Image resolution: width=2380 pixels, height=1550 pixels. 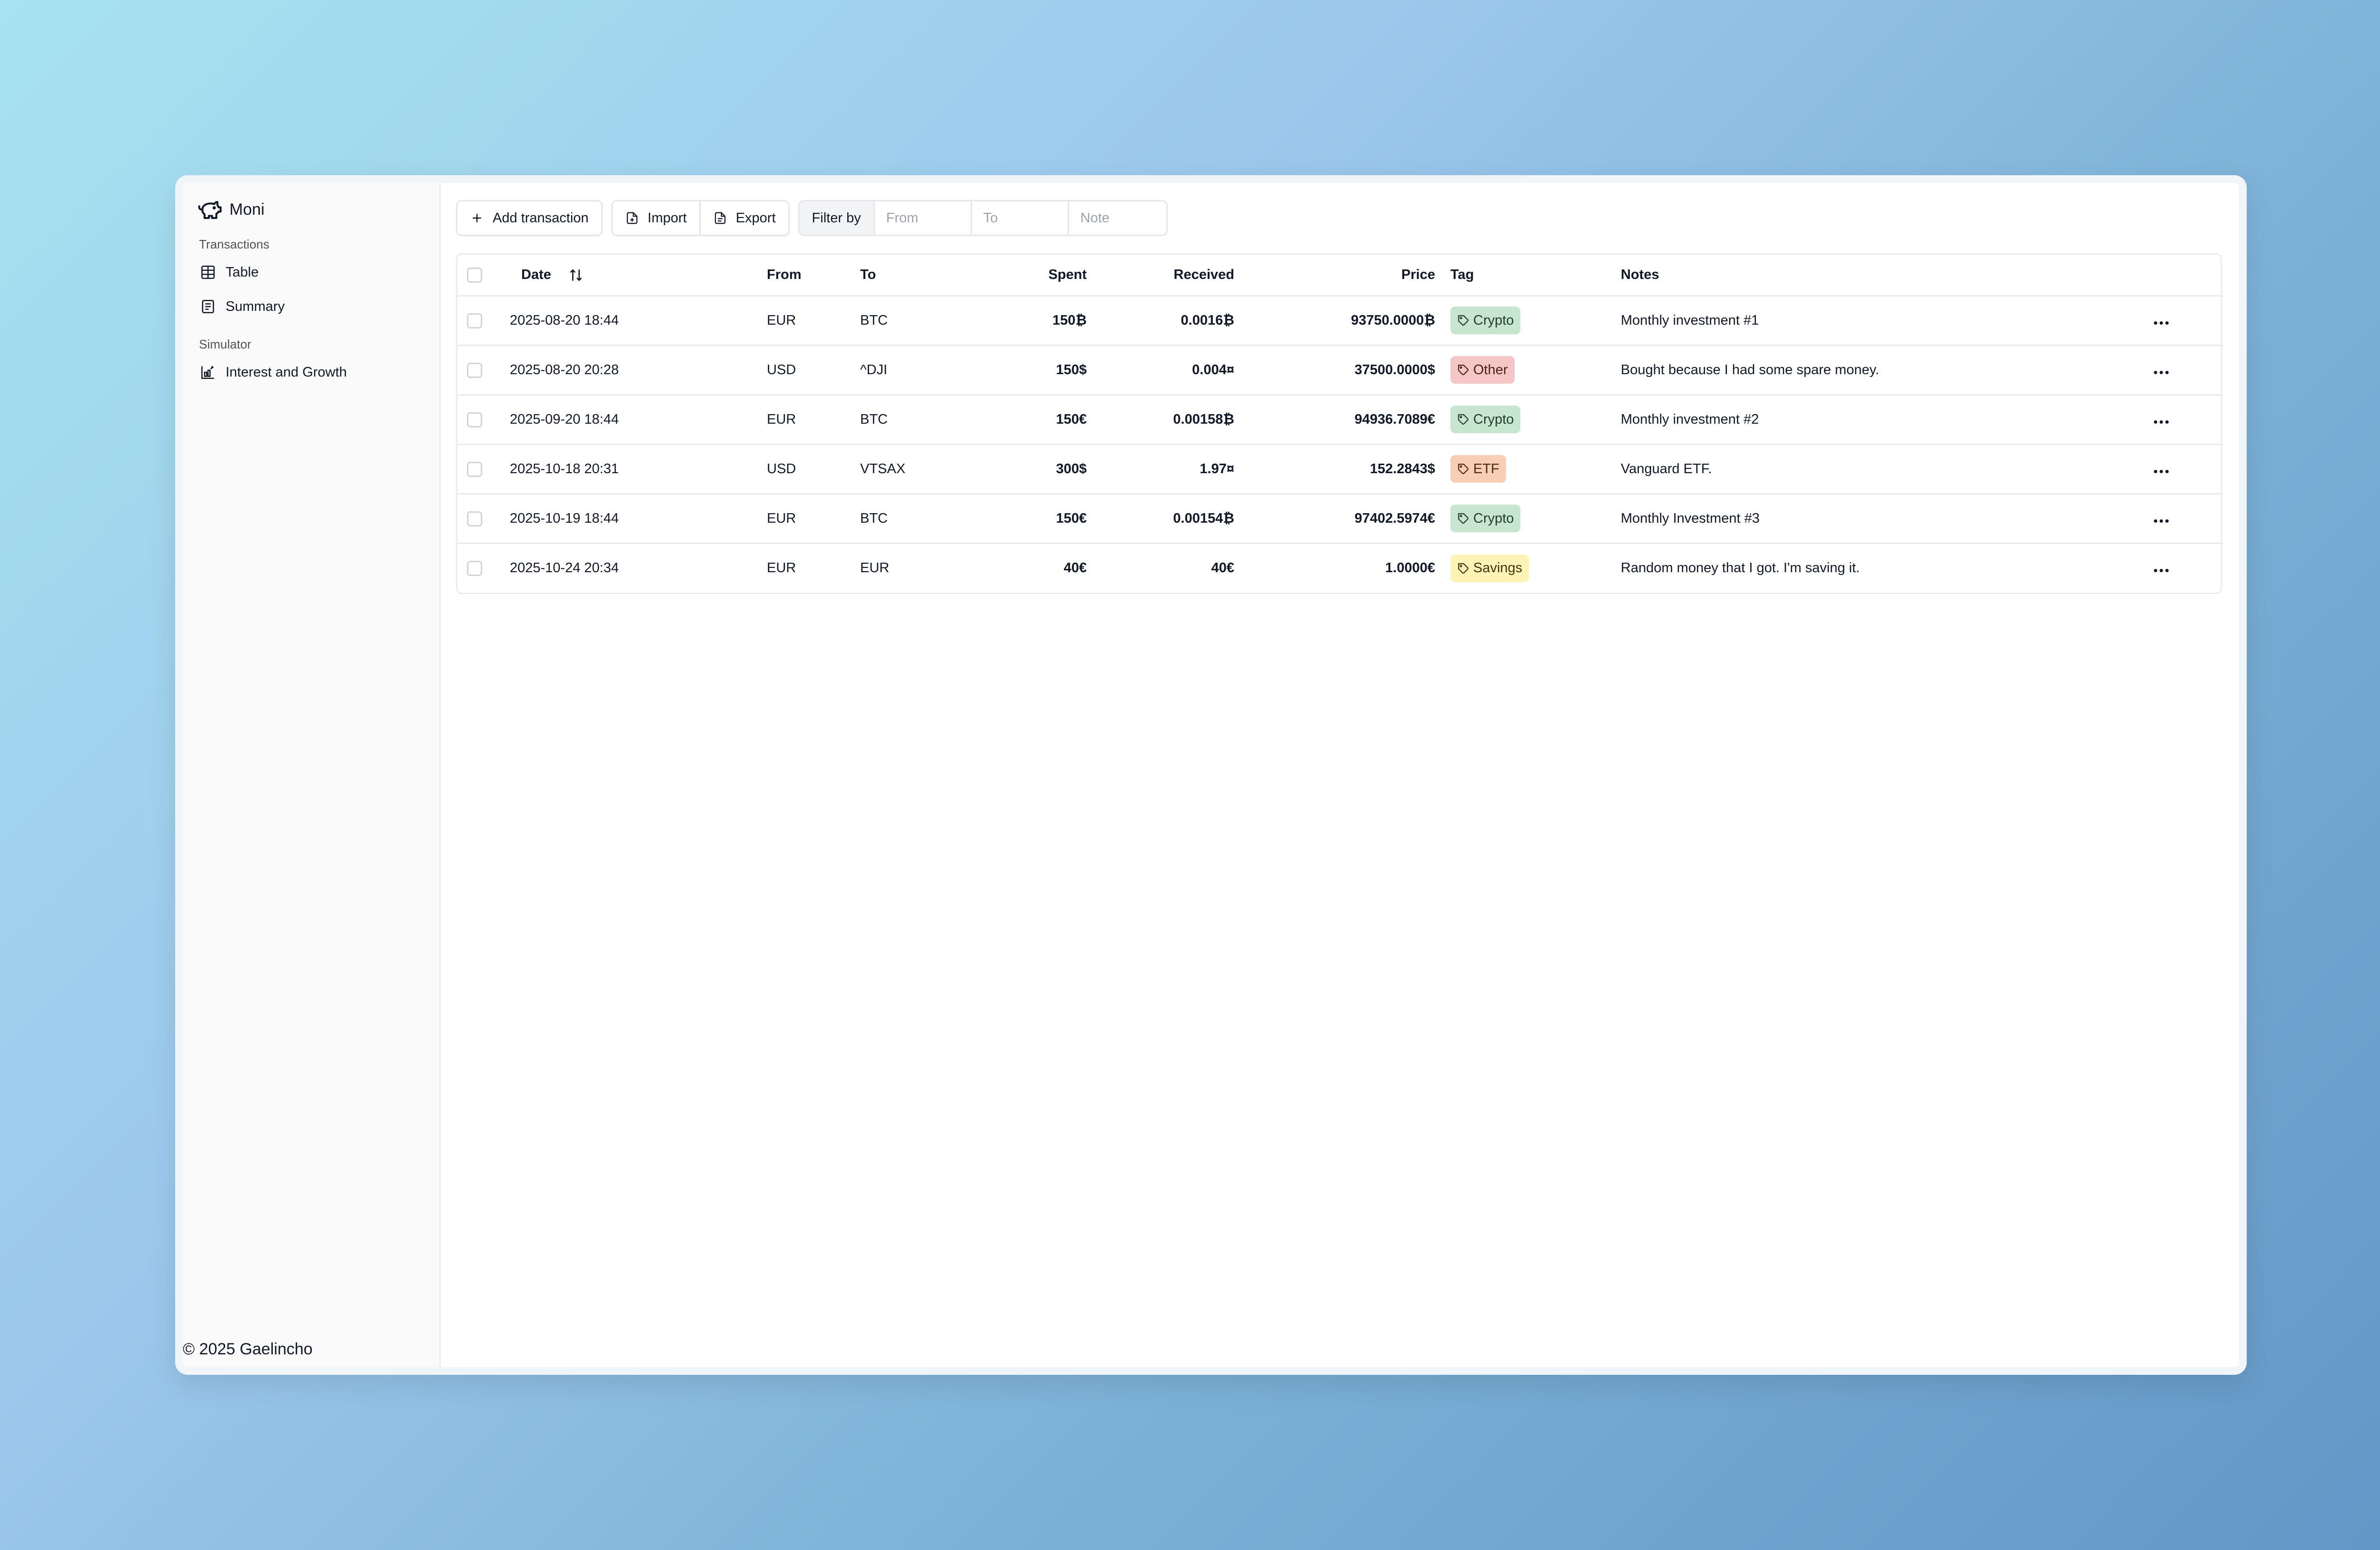 I want to click on tag-badge: Other, so click(x=1482, y=370).